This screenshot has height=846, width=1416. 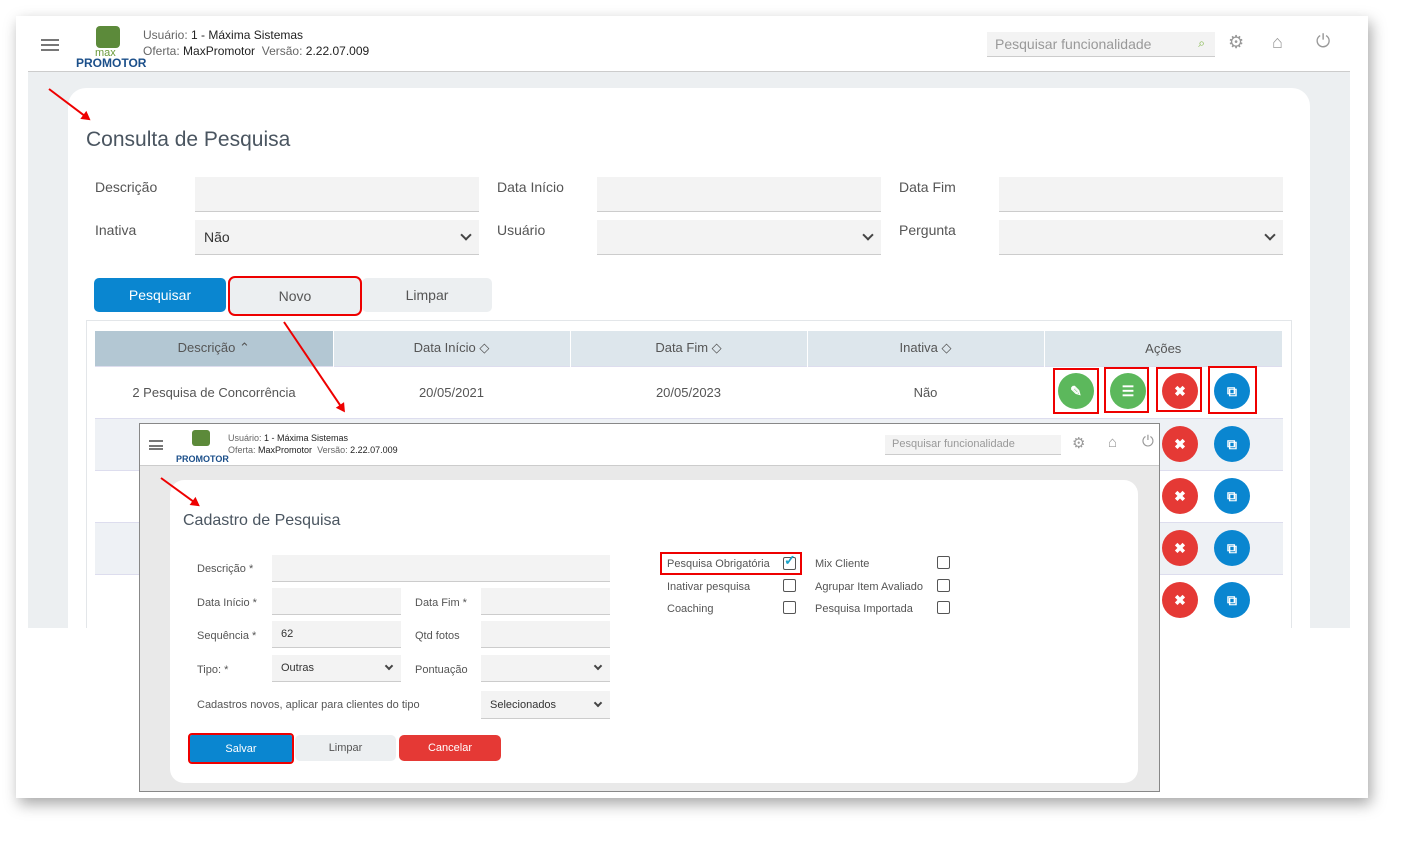 I want to click on inativa-value: Não, so click(x=217, y=237).